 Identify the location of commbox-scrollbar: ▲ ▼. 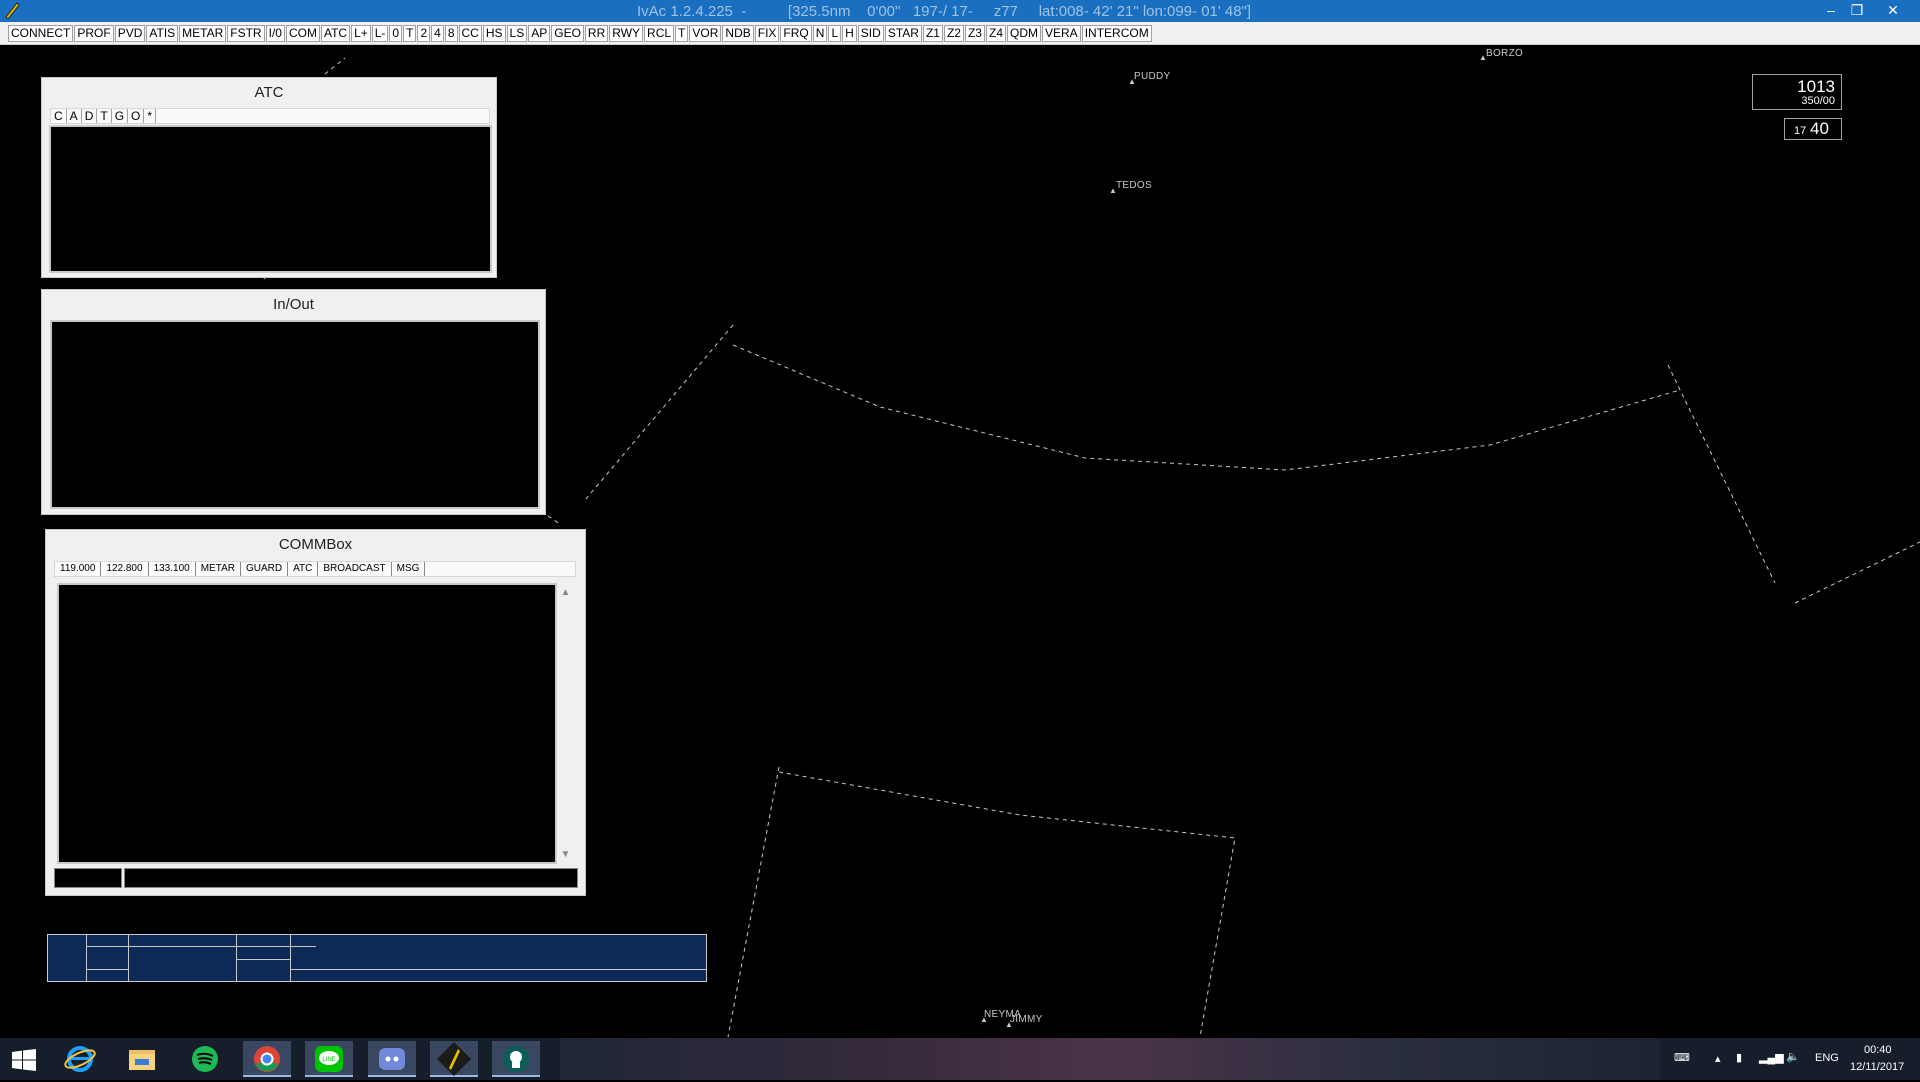
(565, 723).